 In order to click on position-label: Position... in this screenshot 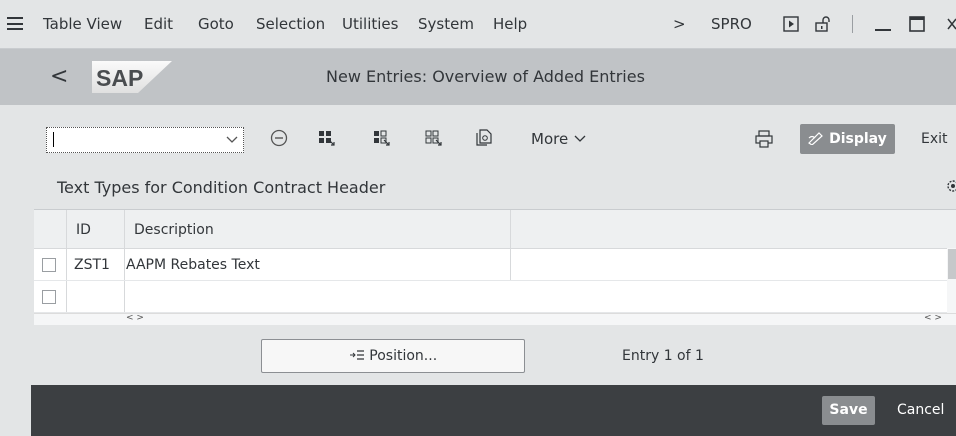, I will do `click(403, 356)`.